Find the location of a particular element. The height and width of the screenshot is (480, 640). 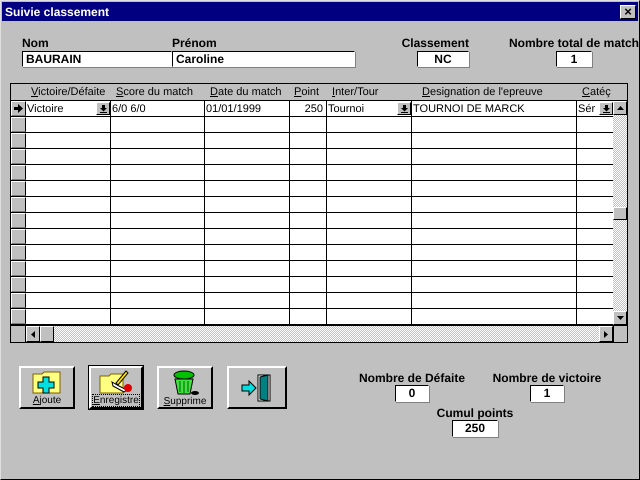

column-header: Date du match is located at coordinates (247, 92).